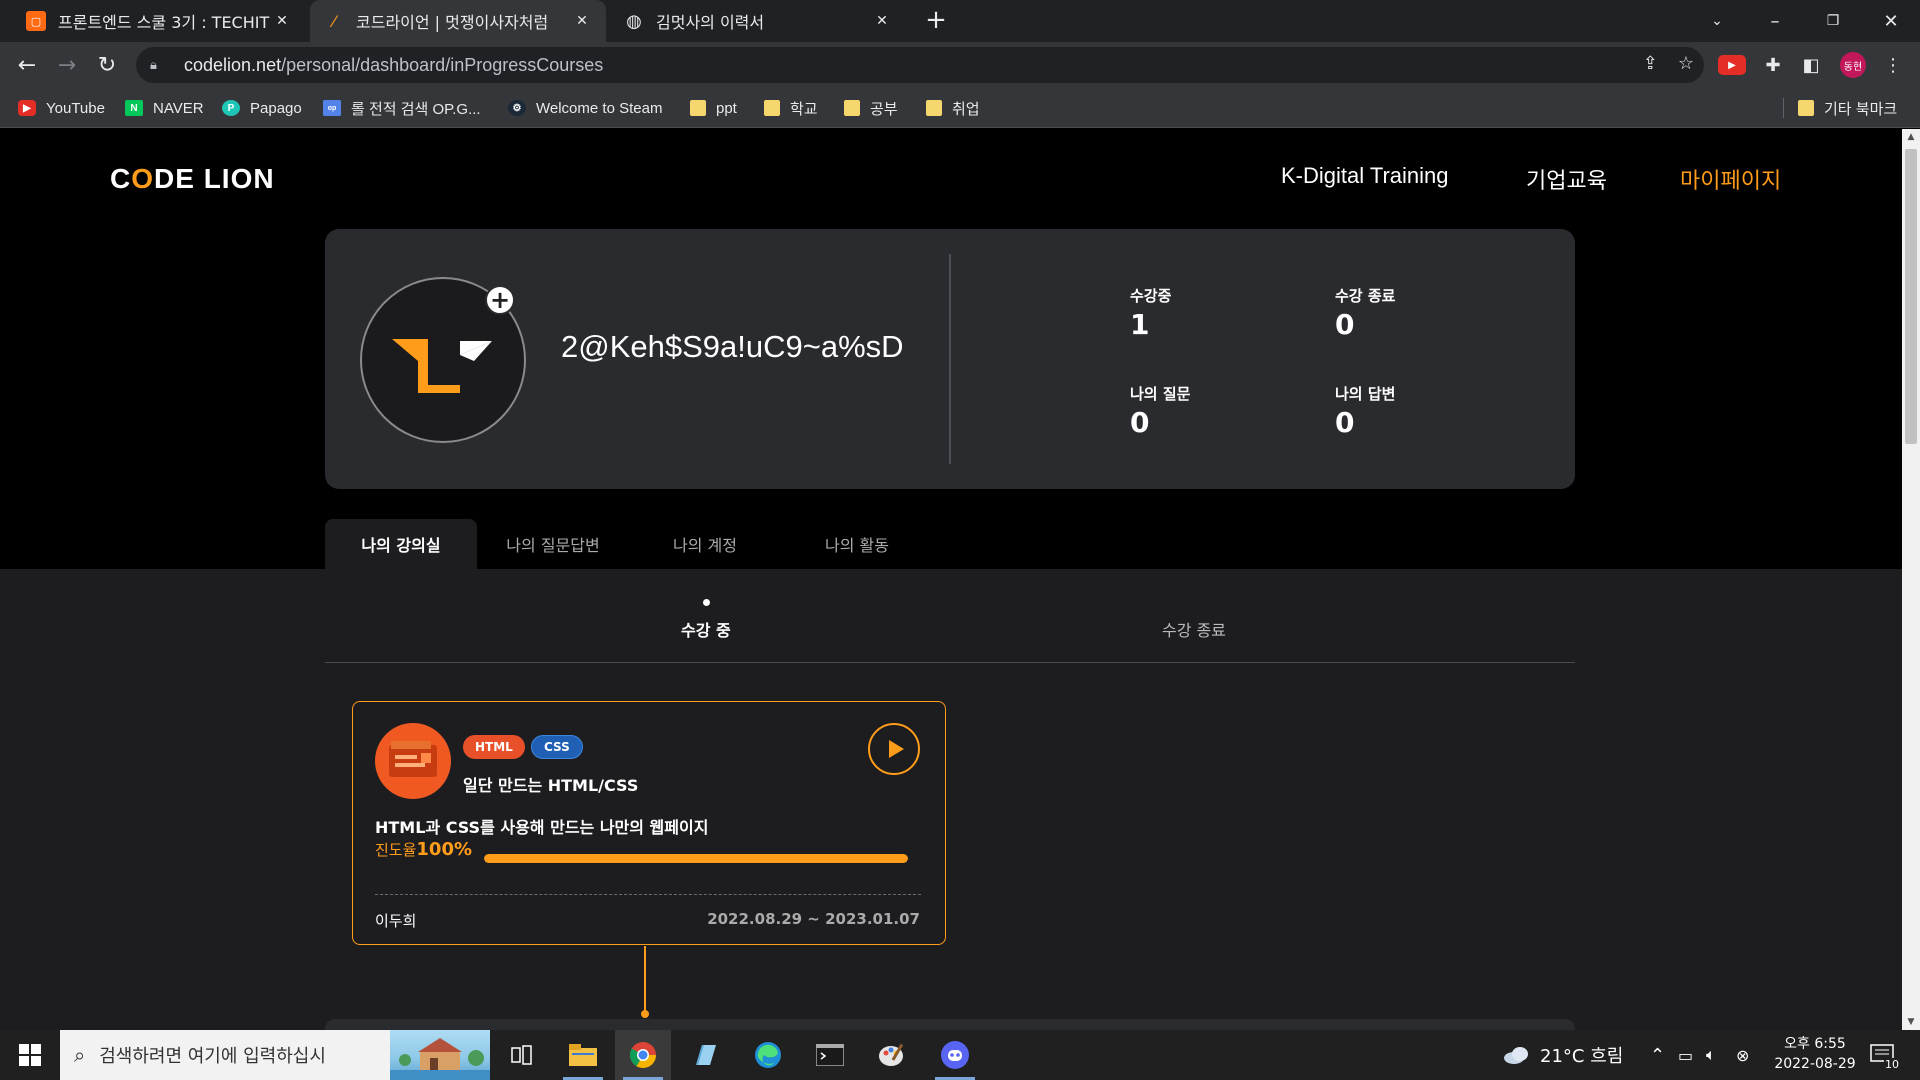 This screenshot has height=1080, width=1920. I want to click on browser-tab-codelion: ⁄ 코드라이언 | 멋쟁이사자처럼 ✕, so click(458, 21).